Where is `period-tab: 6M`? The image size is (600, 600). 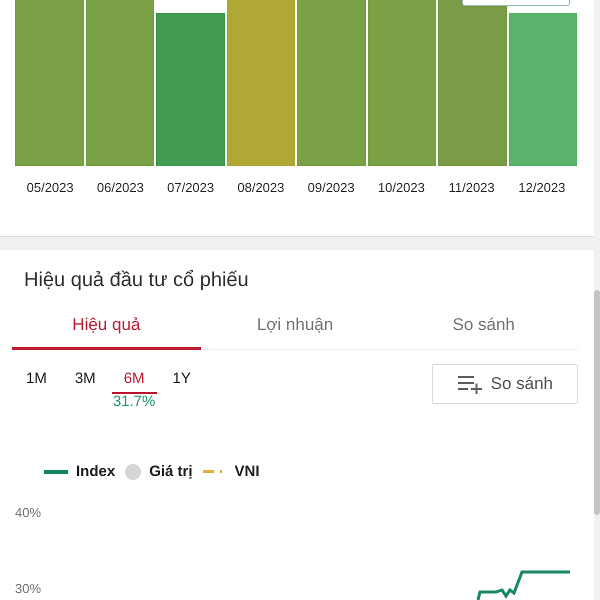
period-tab: 6M is located at coordinates (134, 379).